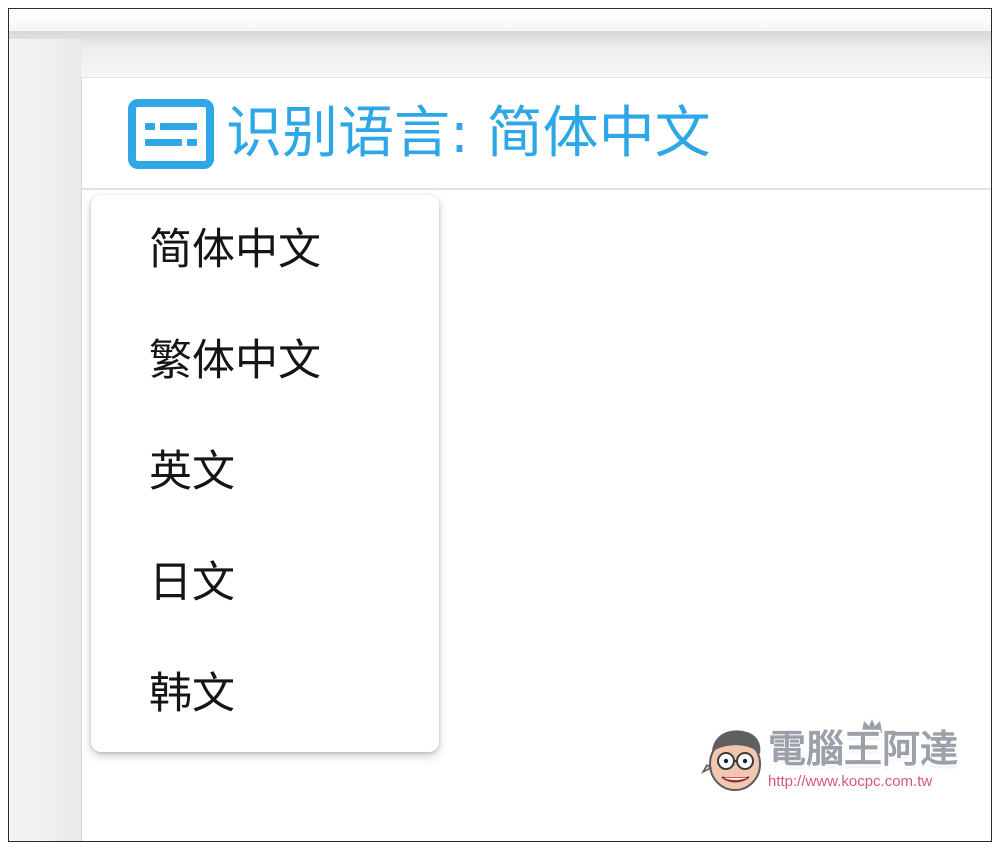 The image size is (1000, 851). I want to click on menu-item-korean: 韩文, so click(265, 694).